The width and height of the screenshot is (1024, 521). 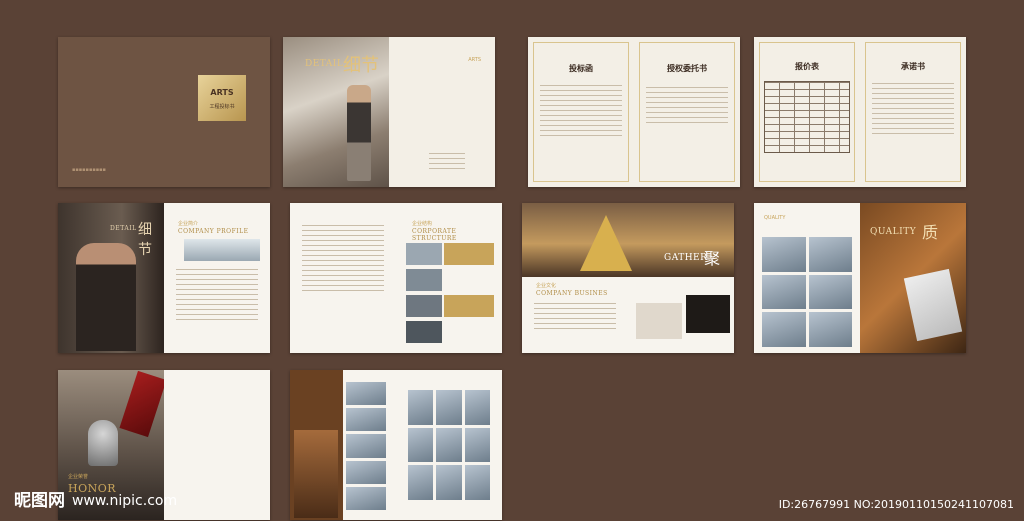 I want to click on factory-photo-grid, so click(x=807, y=292).